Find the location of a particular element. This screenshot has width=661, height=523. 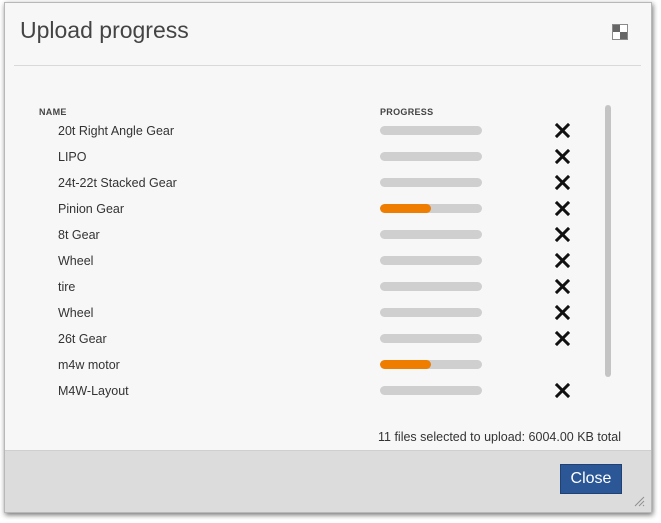

scrollbar-thumb is located at coordinates (608, 241).